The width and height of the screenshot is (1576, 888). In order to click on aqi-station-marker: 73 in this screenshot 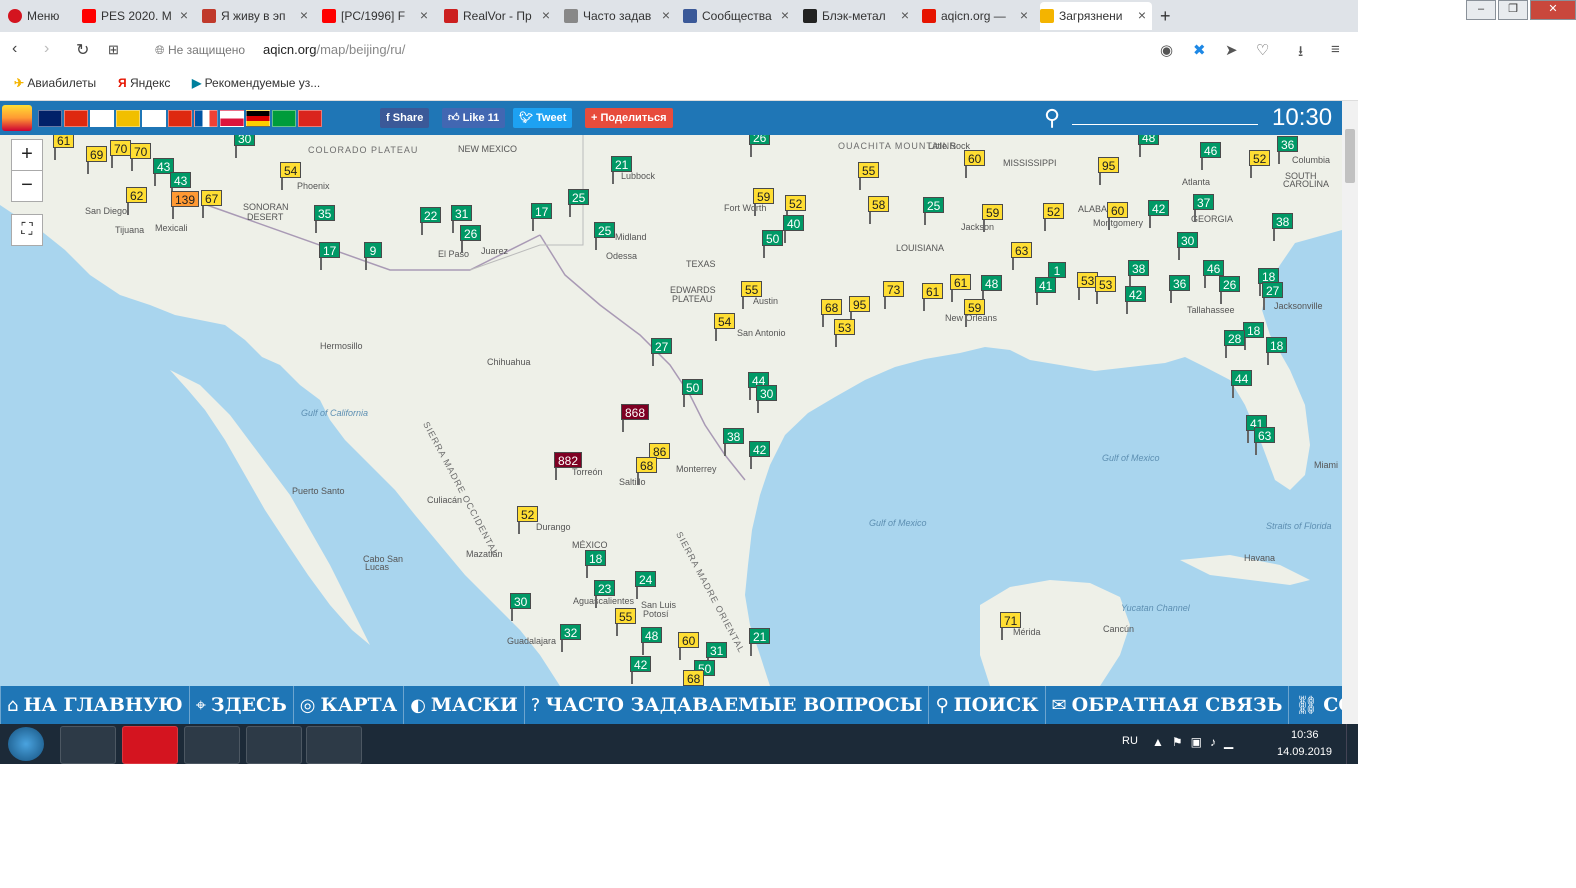, I will do `click(894, 295)`.